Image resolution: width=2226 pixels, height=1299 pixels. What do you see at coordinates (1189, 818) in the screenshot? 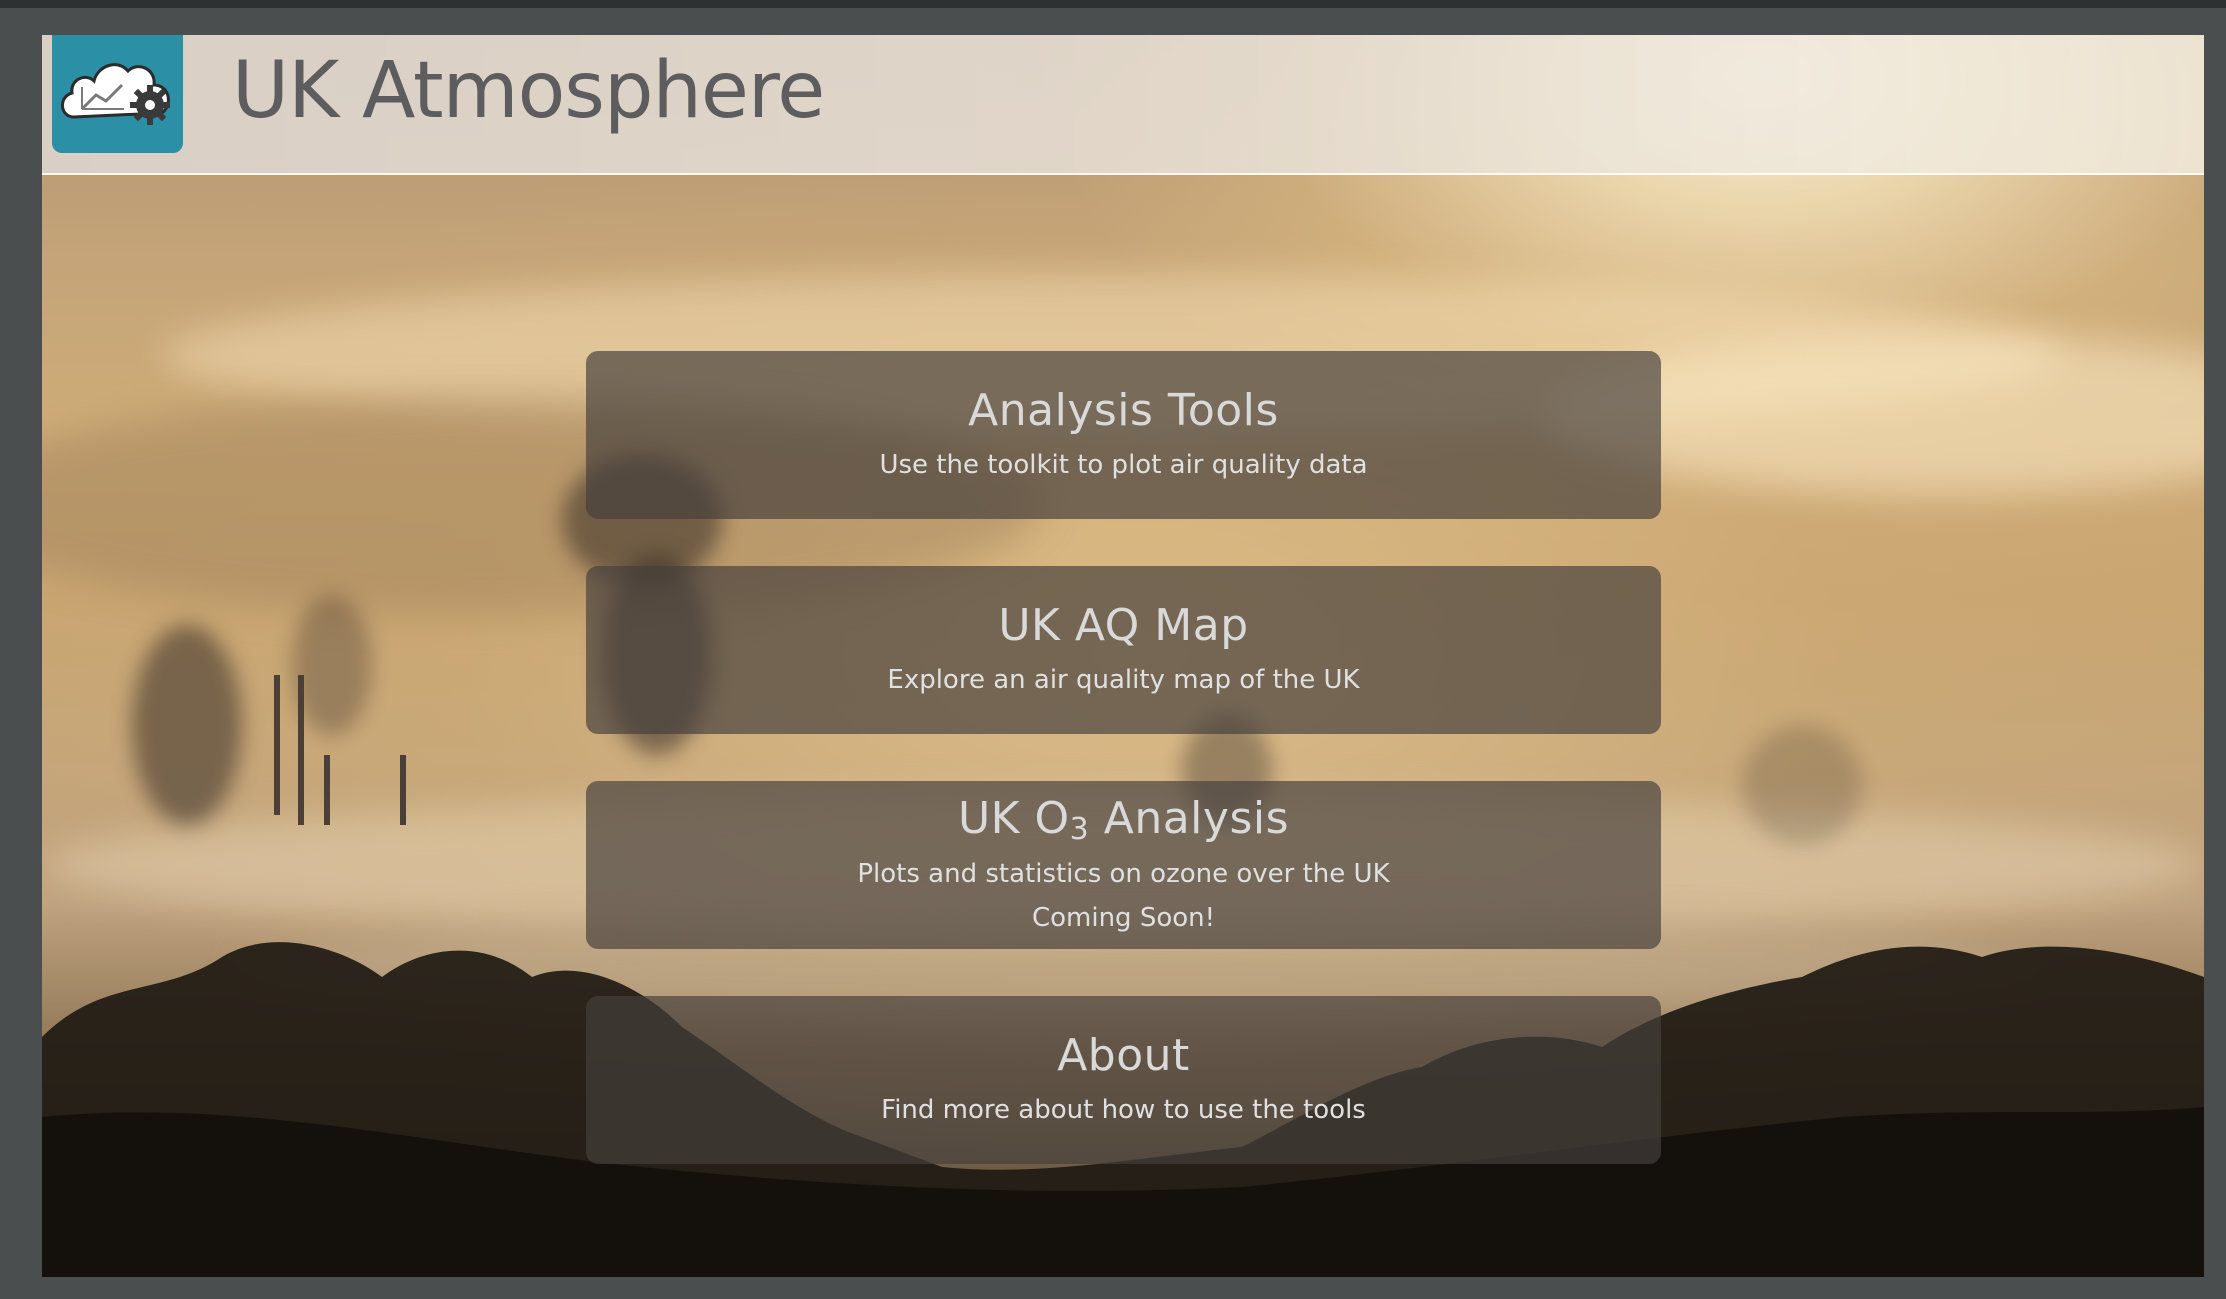
I see `card-title-suffix: Analysis` at bounding box center [1189, 818].